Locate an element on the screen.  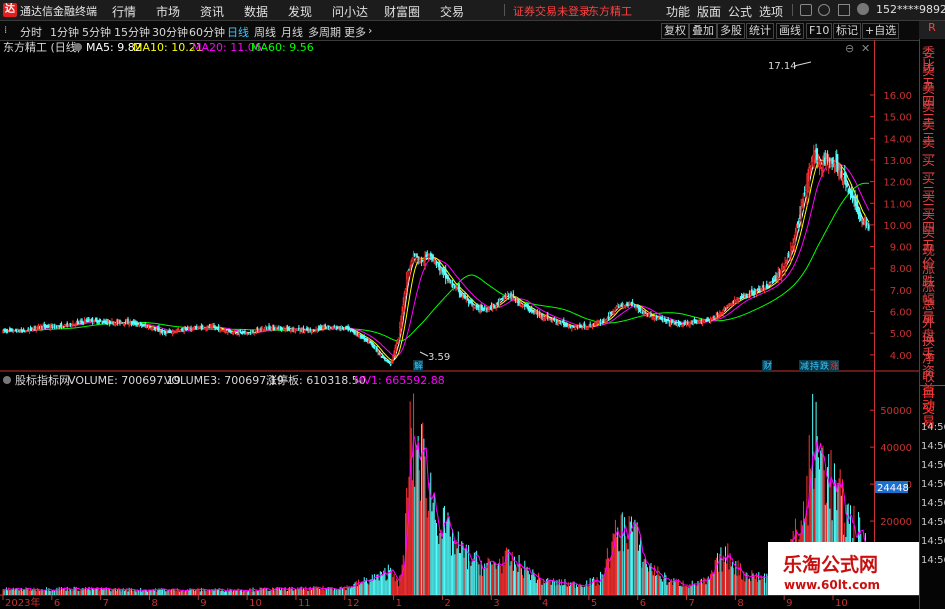
menu-item-ask: 问小达 is located at coordinates (350, 11).